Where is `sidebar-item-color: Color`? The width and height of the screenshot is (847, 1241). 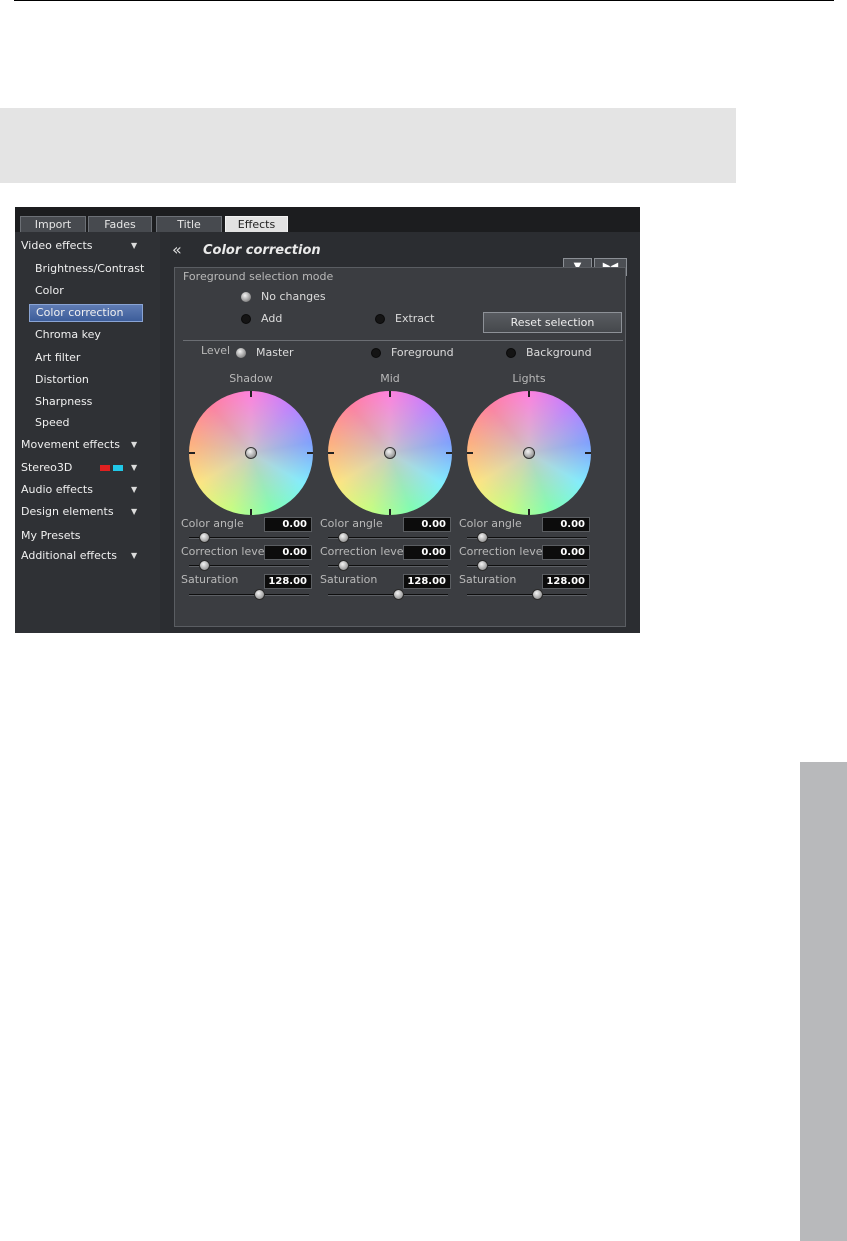
sidebar-item-color: Color is located at coordinates (49, 291).